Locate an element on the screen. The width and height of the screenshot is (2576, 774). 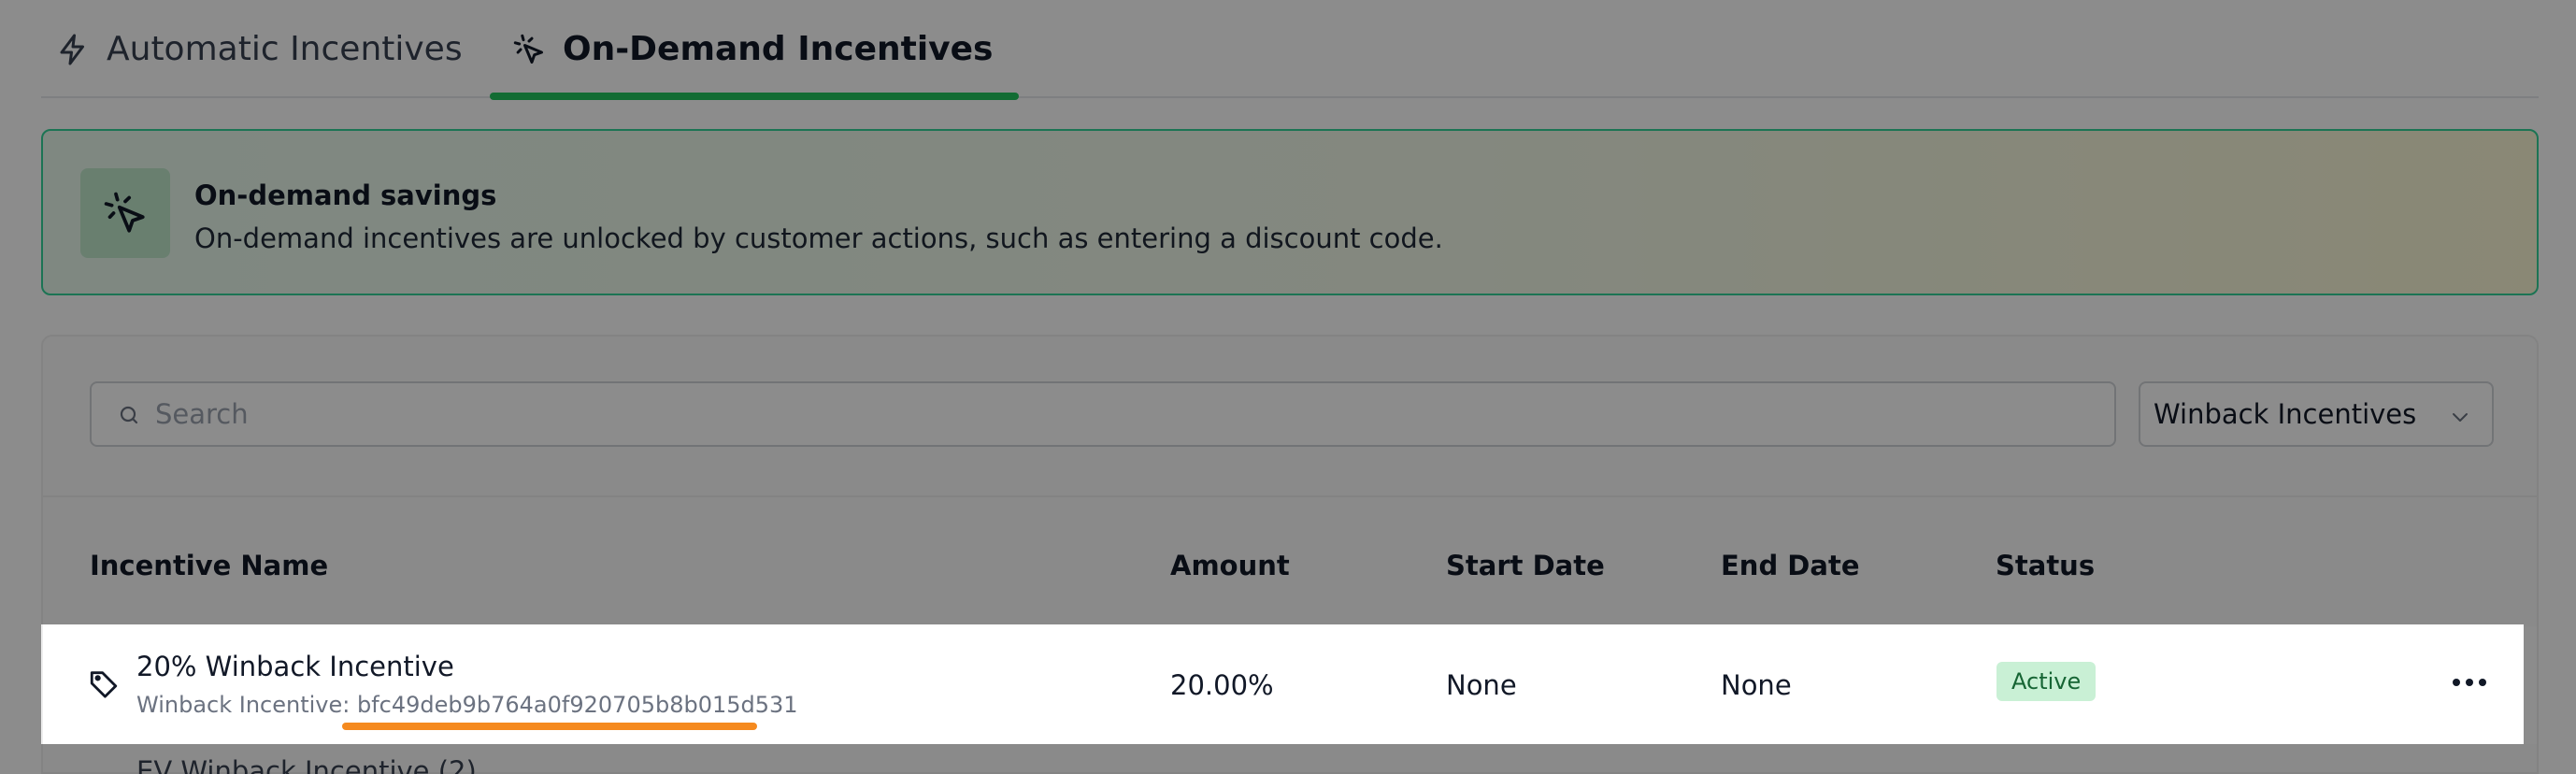
start-date-cell: None is located at coordinates (1481, 685).